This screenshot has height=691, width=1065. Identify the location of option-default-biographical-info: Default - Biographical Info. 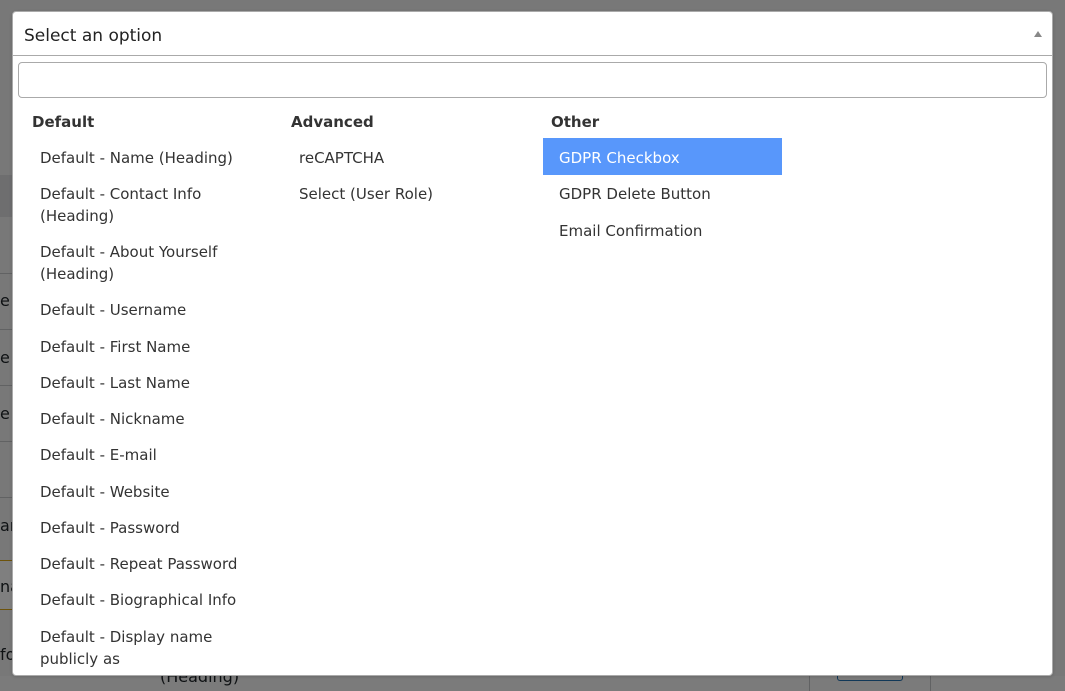
(152, 600).